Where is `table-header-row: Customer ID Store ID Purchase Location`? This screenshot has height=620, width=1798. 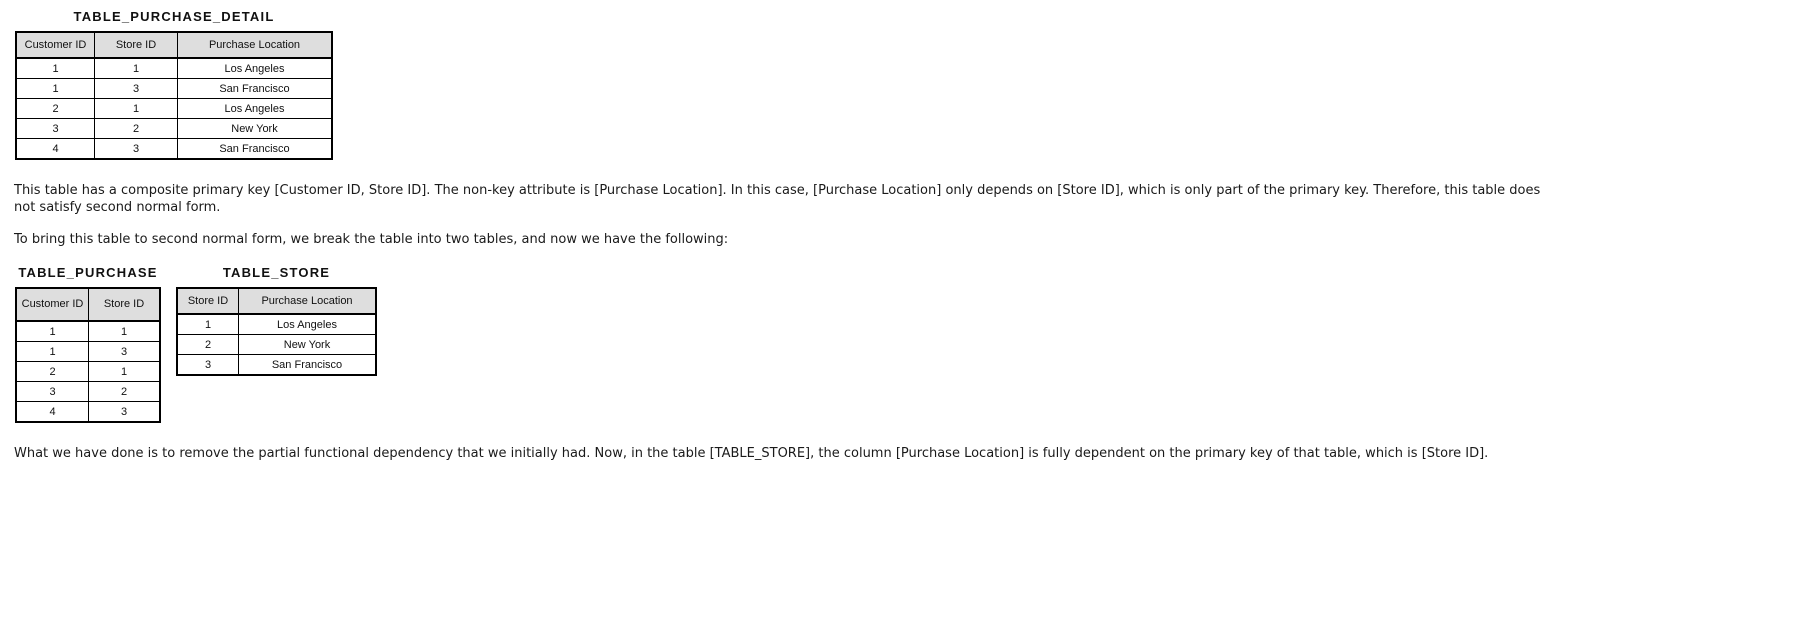
table-header-row: Customer ID Store ID Purchase Location is located at coordinates (174, 45).